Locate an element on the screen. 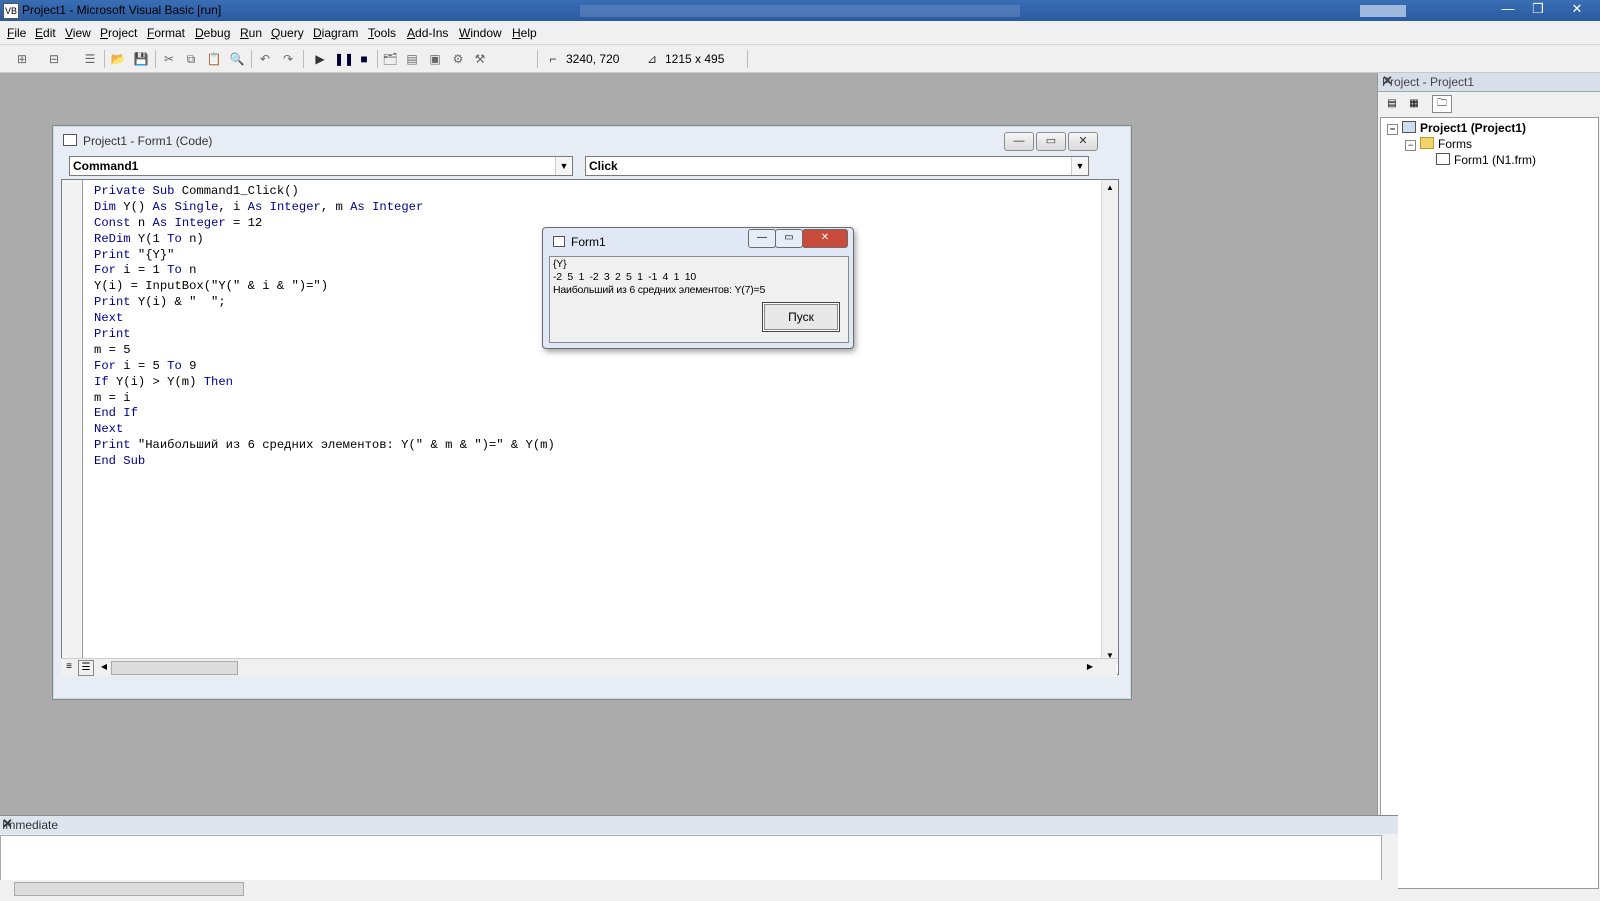 The width and height of the screenshot is (1600, 901). menu-window: Window is located at coordinates (480, 33).